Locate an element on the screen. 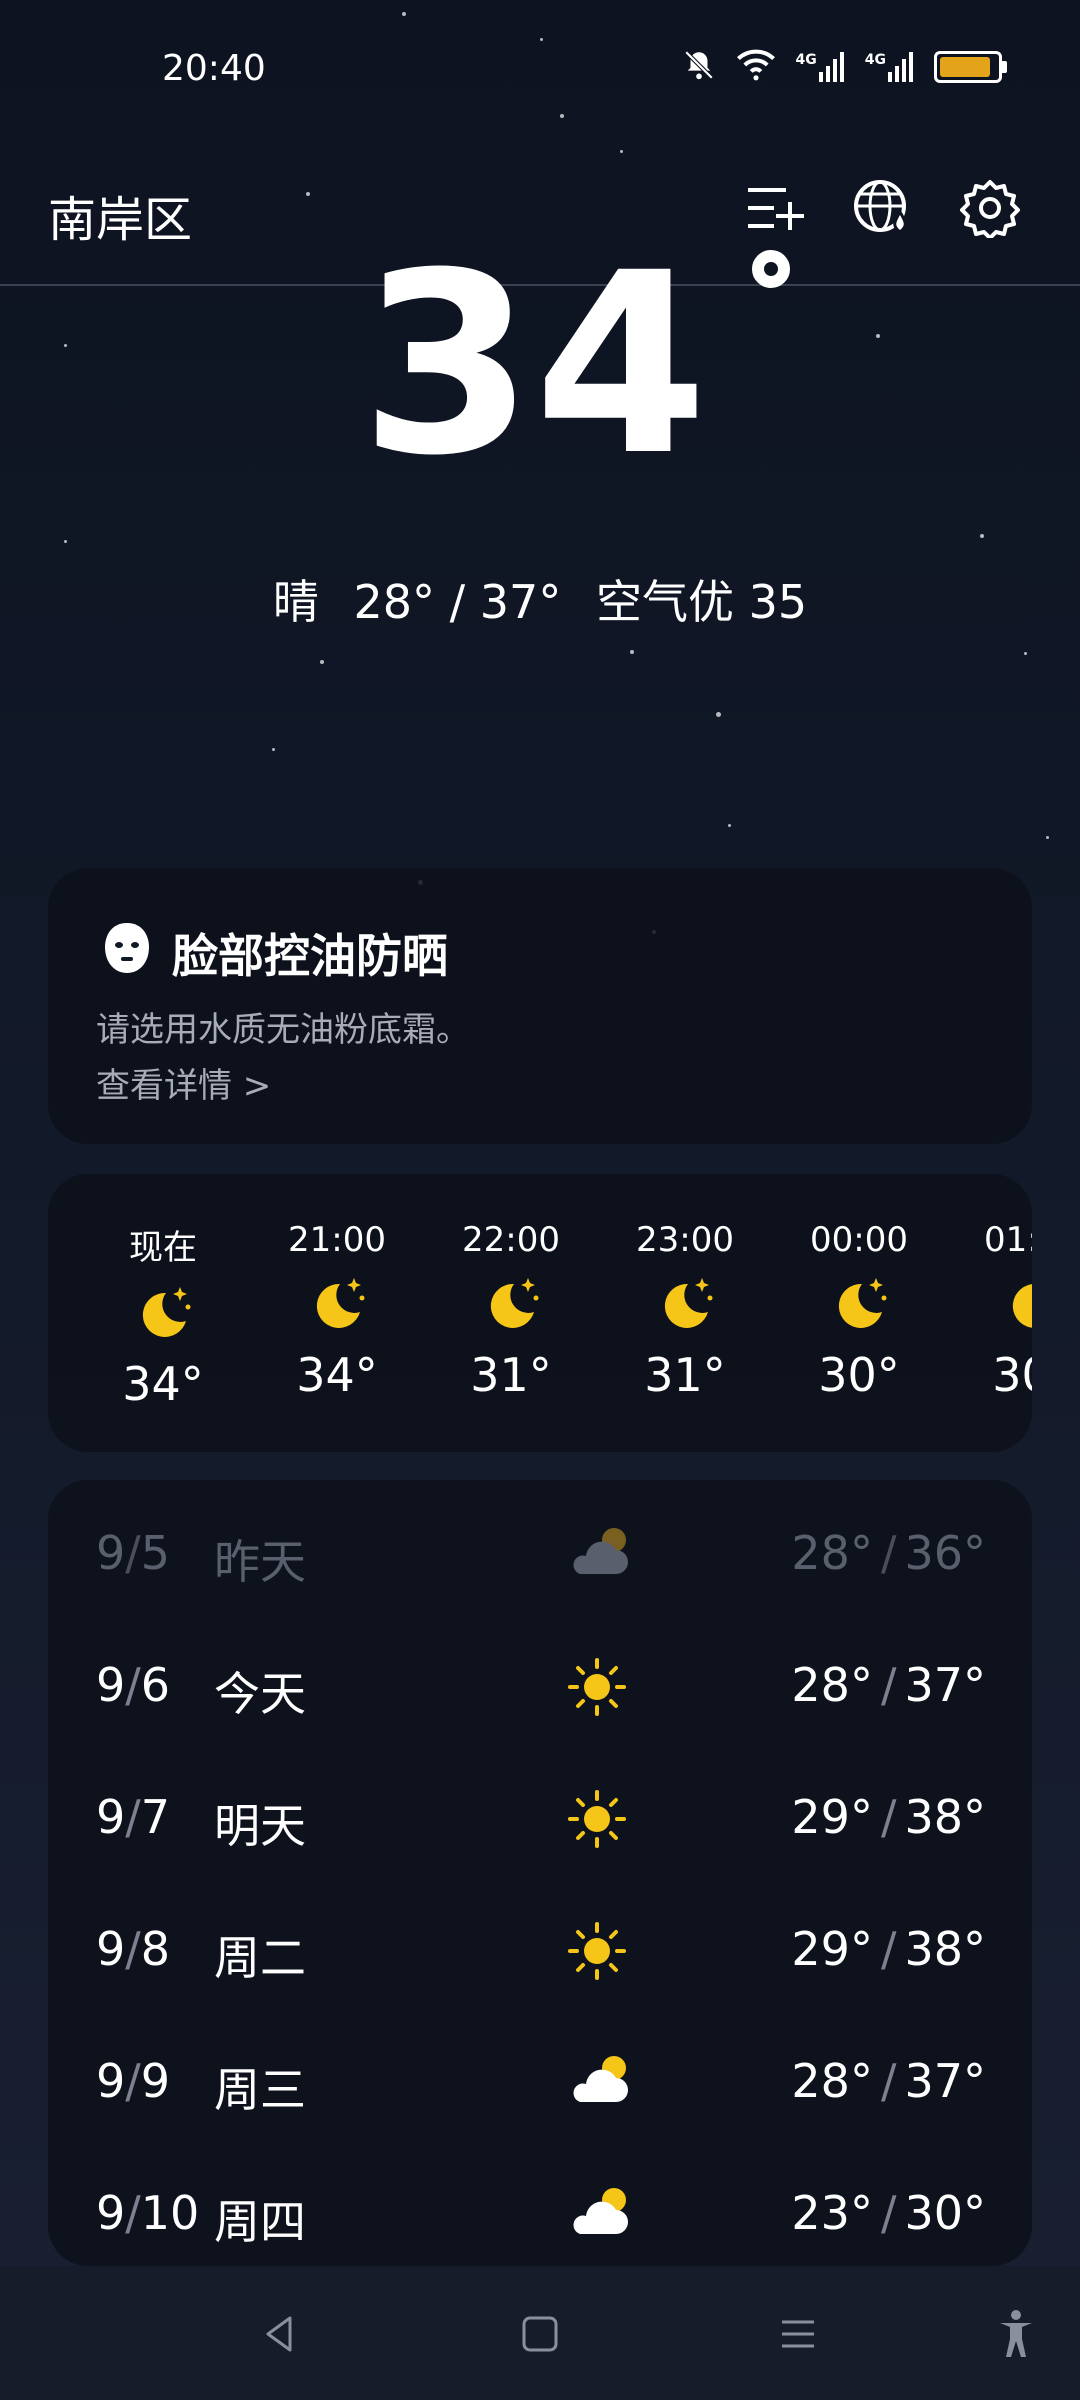 The width and height of the screenshot is (1080, 2400). daily-row: 9/9 周三 28°/37° is located at coordinates (541, 2084).